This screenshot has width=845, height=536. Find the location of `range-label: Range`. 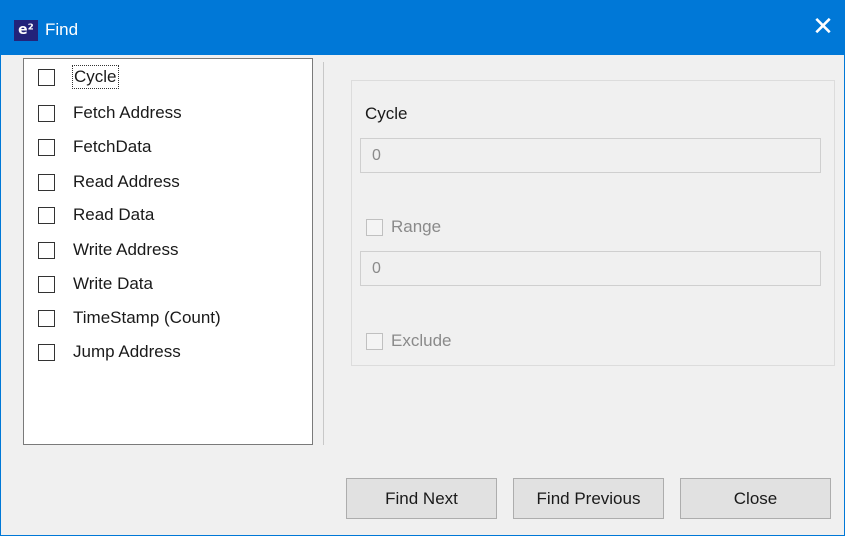

range-label: Range is located at coordinates (416, 226).